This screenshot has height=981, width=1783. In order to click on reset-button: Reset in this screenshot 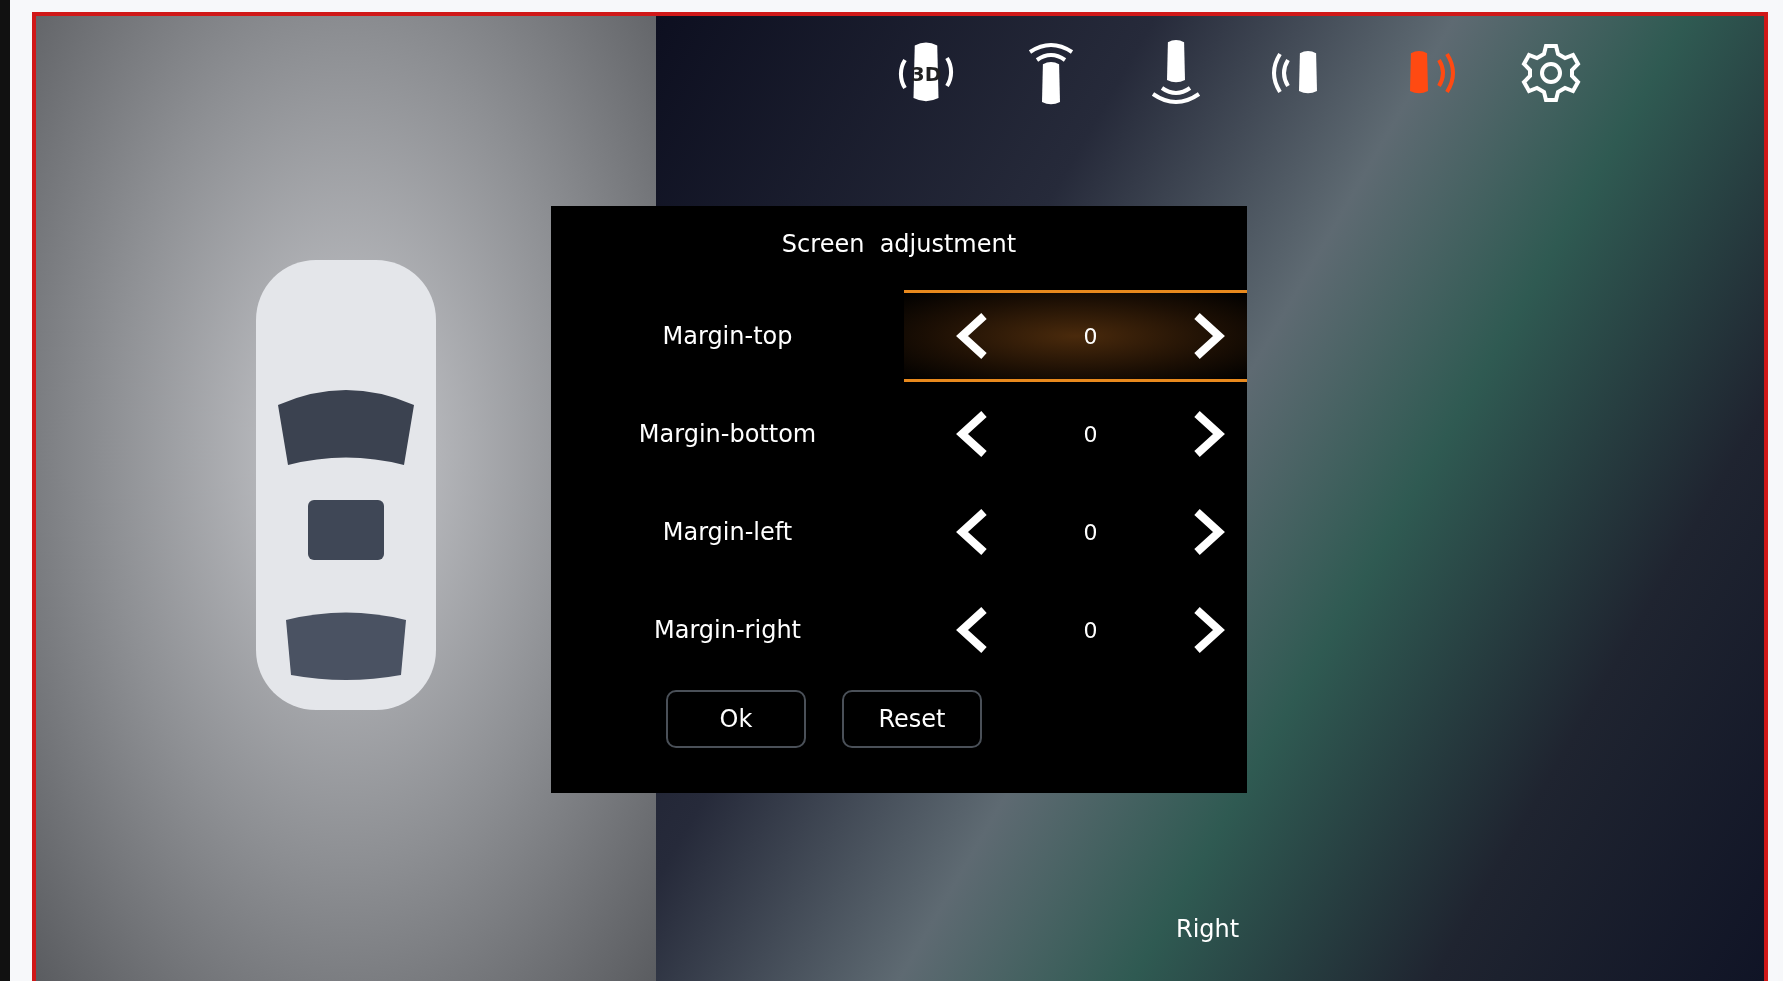, I will do `click(912, 719)`.